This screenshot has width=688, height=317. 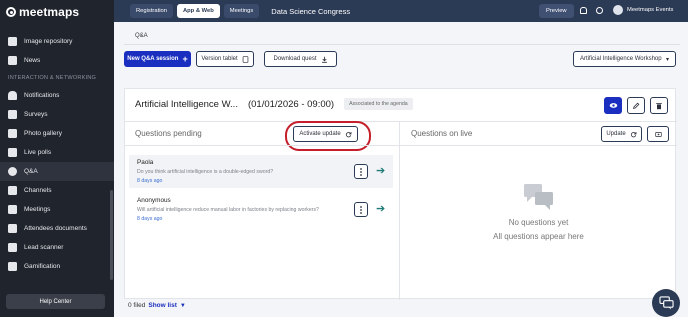 I want to click on tab-meetings: Meetings, so click(x=241, y=11).